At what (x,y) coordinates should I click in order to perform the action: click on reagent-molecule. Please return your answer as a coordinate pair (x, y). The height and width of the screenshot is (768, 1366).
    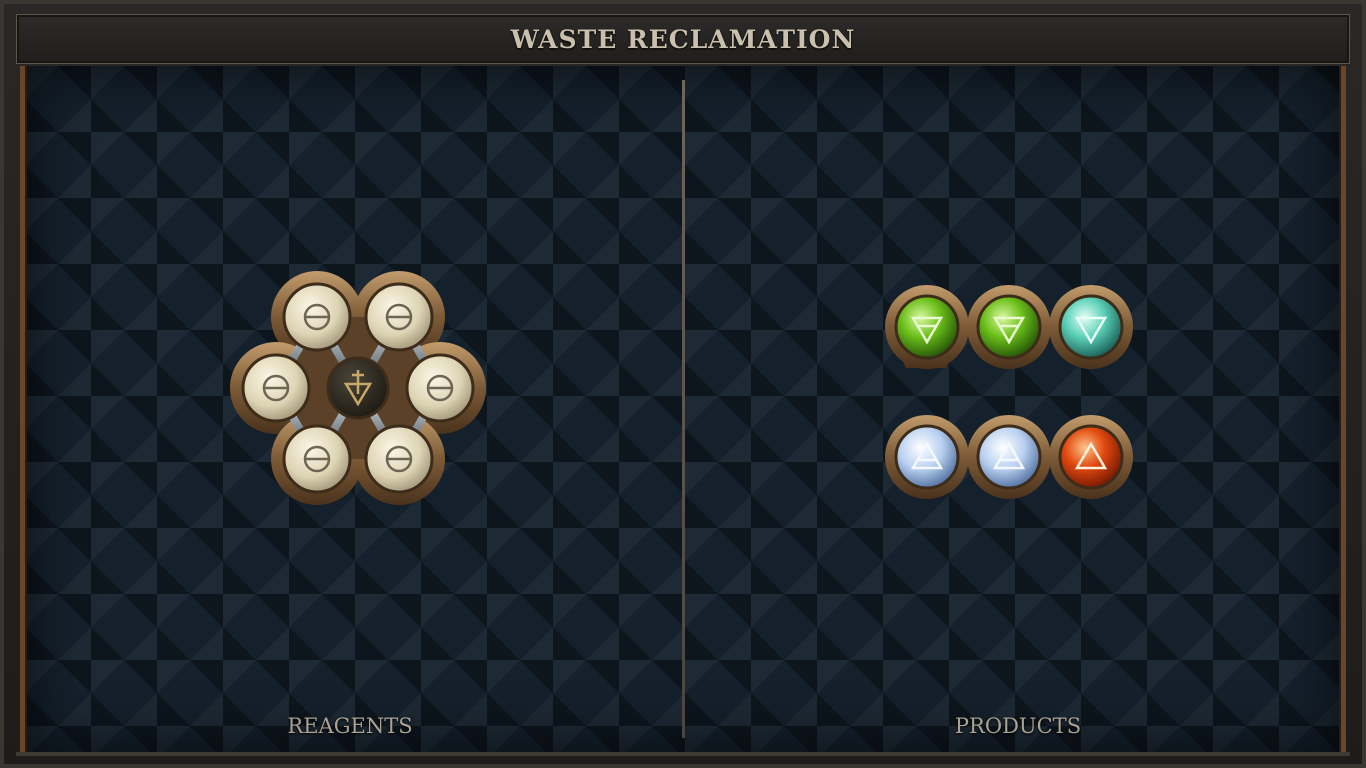
    Looking at the image, I should click on (358, 388).